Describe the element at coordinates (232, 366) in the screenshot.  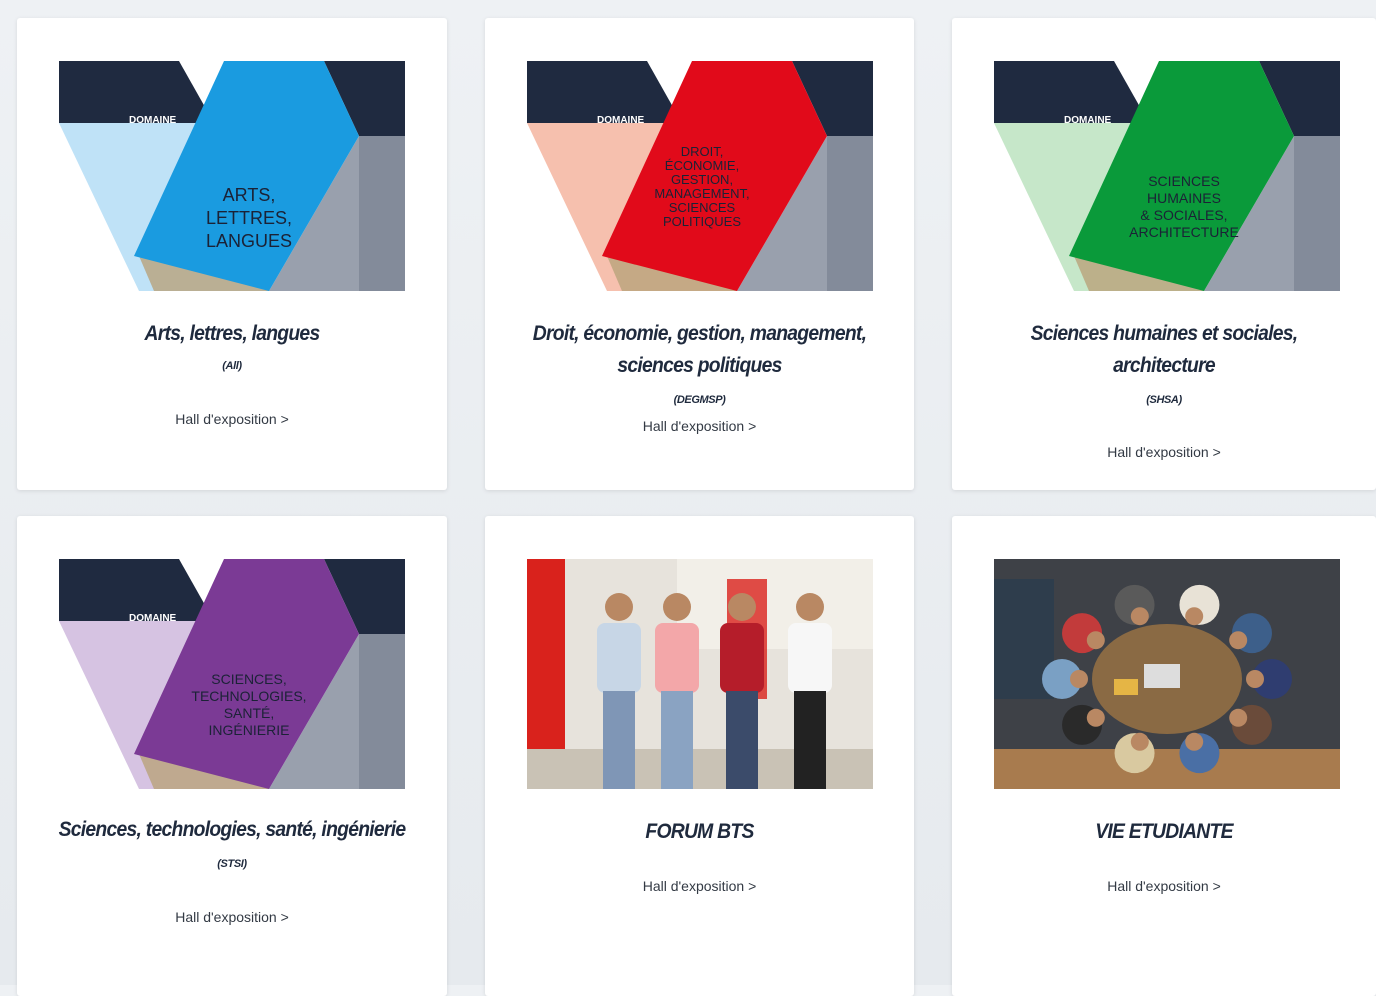
I see `card-abbreviation: (All)` at that location.